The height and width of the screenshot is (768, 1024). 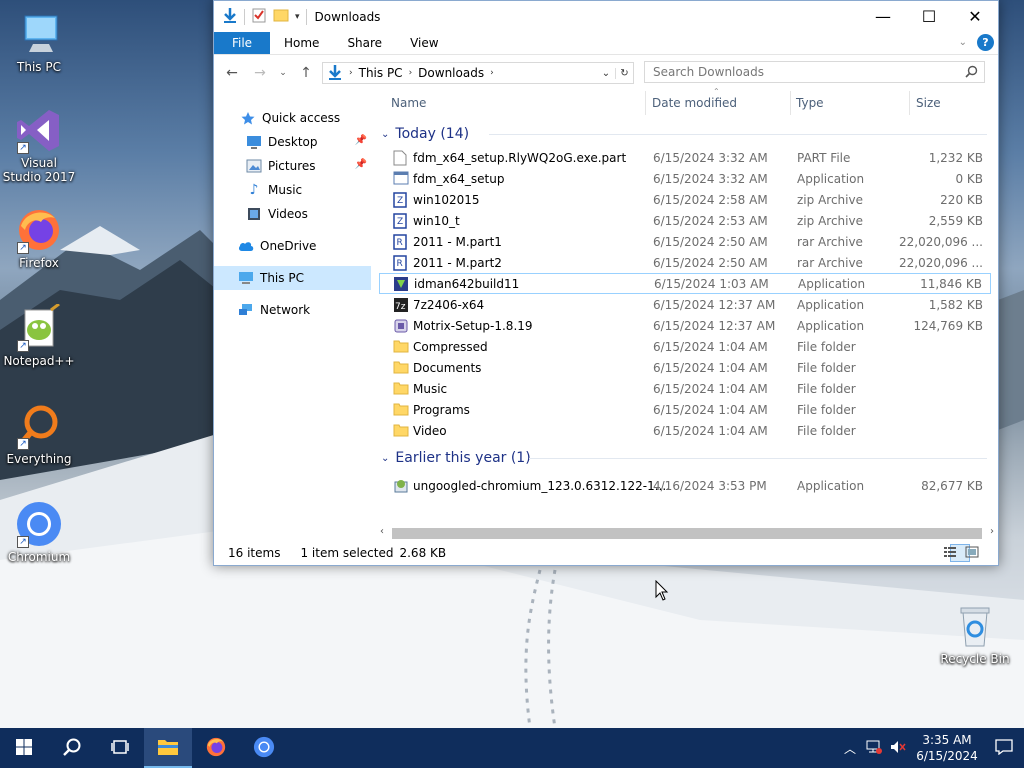 I want to click on folder-row: Documents 6/15/2024 1:04 AM File folder, so click(x=685, y=367).